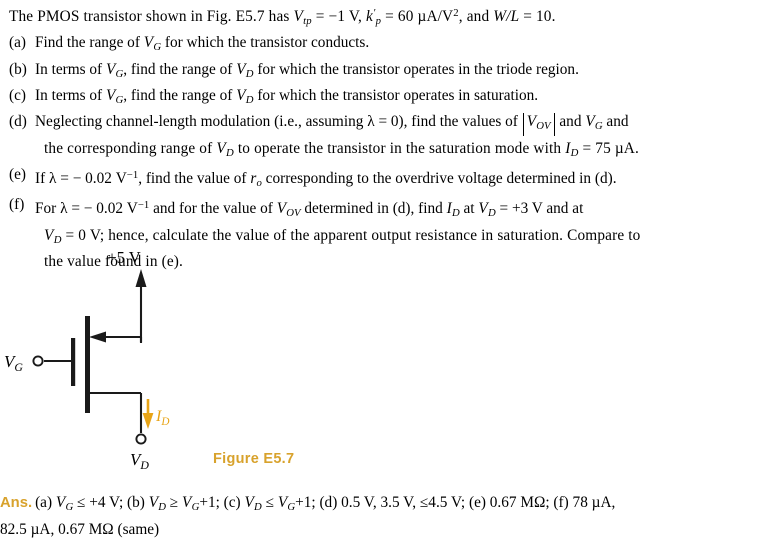 This screenshot has height=543, width=761. What do you see at coordinates (17, 205) in the screenshot?
I see `item-tag-f: (f)` at bounding box center [17, 205].